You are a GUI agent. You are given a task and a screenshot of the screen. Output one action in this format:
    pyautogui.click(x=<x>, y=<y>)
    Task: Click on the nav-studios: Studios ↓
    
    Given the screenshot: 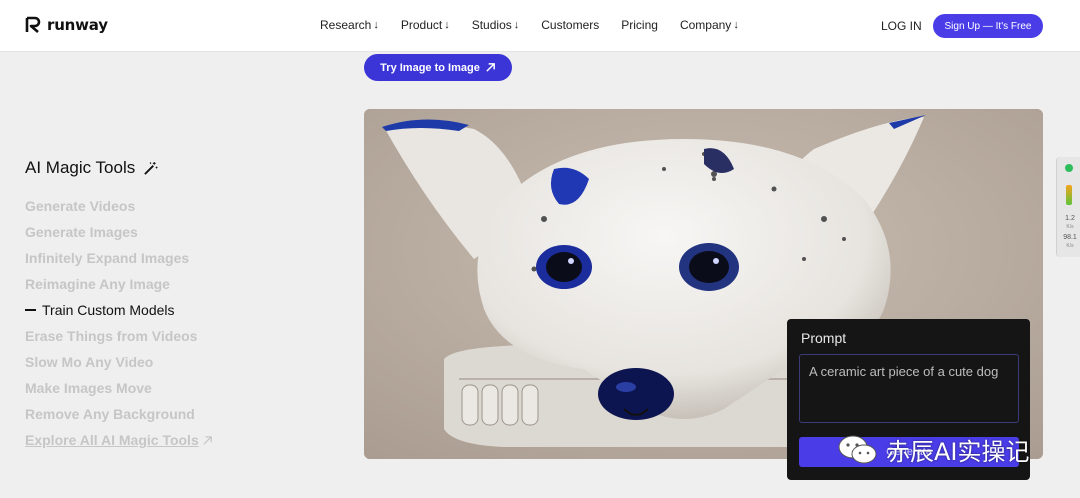 What is the action you would take?
    pyautogui.click(x=496, y=25)
    